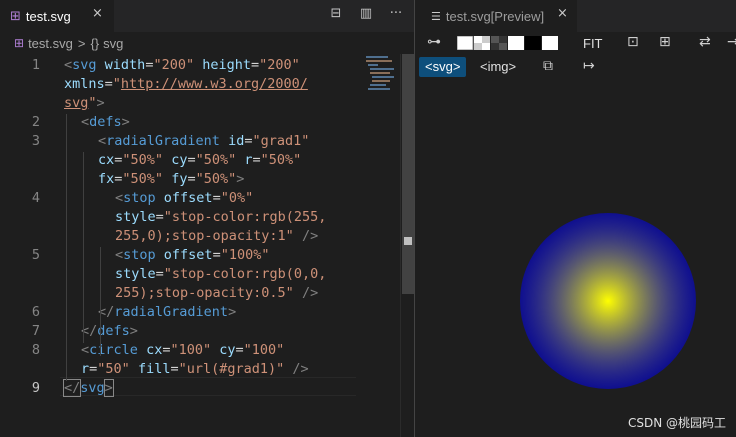  Describe the element at coordinates (408, 174) in the screenshot. I see `scrollbar-thumb` at that location.